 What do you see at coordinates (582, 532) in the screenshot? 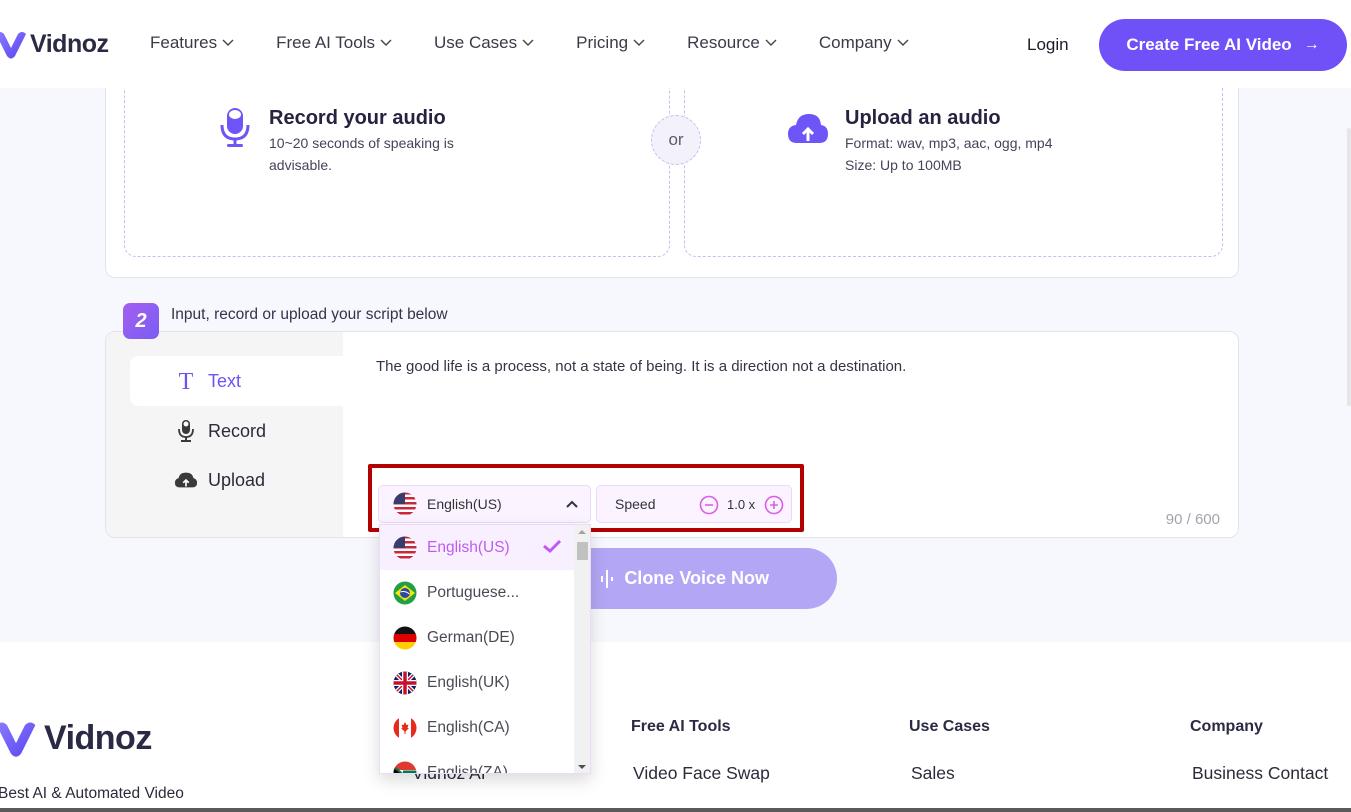
I see `scroll-up-arrow-icon` at bounding box center [582, 532].